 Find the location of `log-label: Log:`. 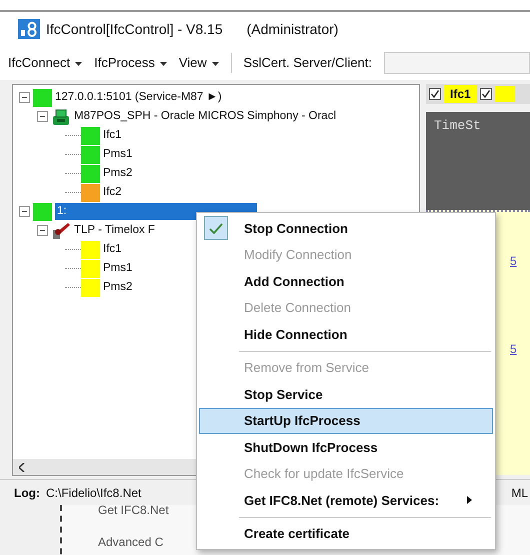

log-label: Log: is located at coordinates (27, 493).